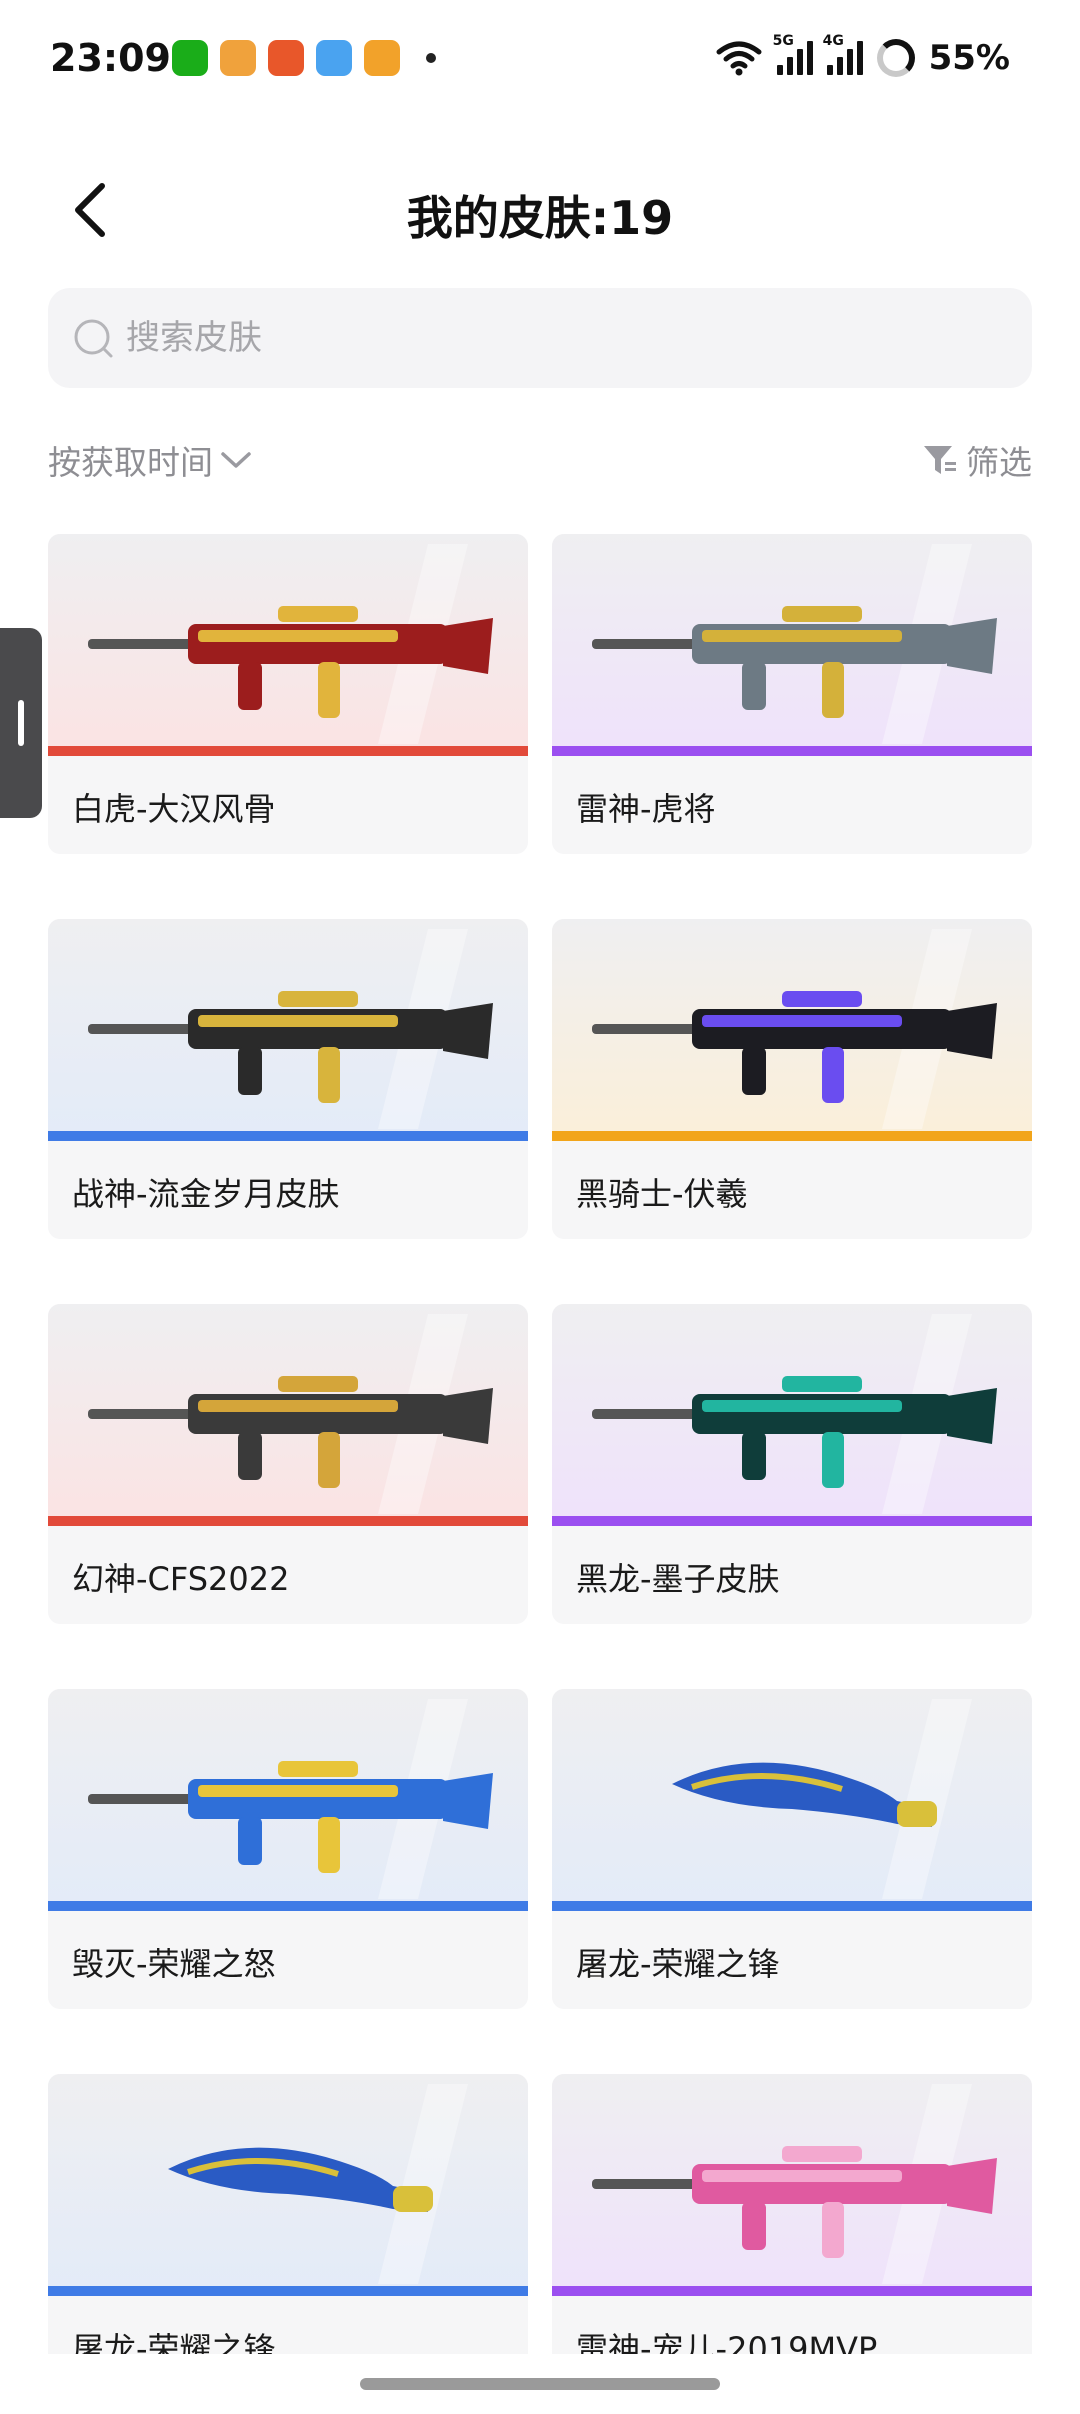 The width and height of the screenshot is (1080, 2414). Describe the element at coordinates (540, 65) in the screenshot. I see `status-bar: 23:09 5G 4G 55%` at that location.